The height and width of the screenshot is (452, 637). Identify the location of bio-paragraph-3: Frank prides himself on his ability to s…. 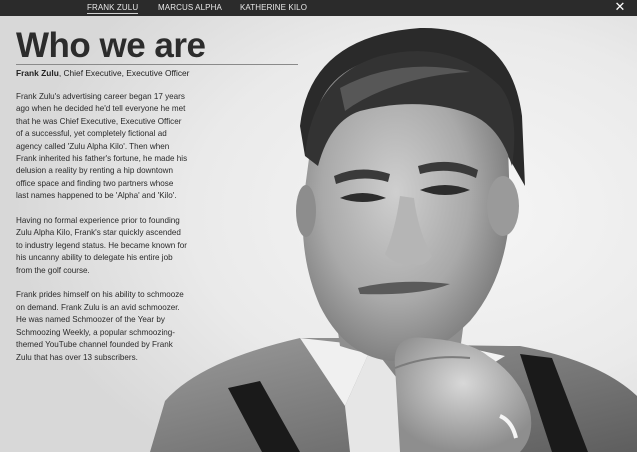
(100, 326).